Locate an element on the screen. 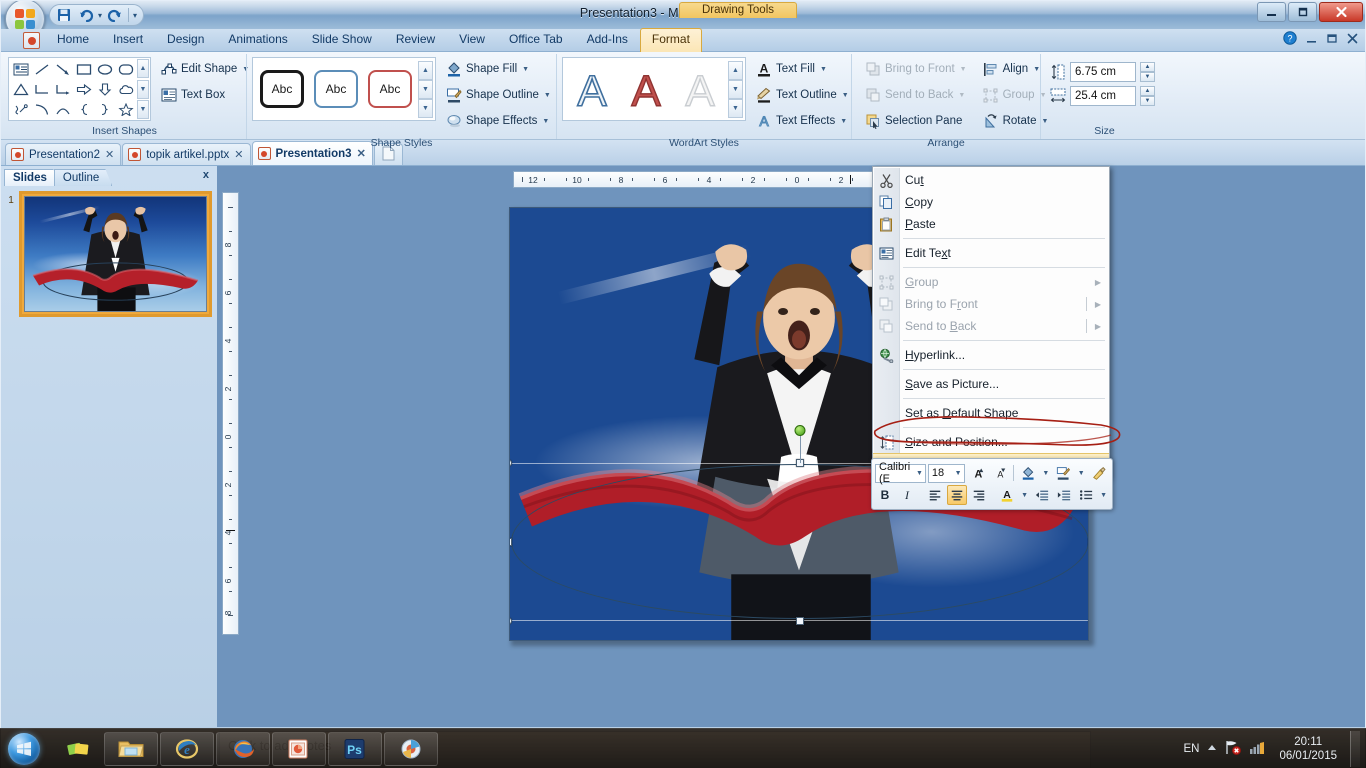 The height and width of the screenshot is (768, 1366). edit-shape-button: Edit Shape ▼ is located at coordinates (205, 69).